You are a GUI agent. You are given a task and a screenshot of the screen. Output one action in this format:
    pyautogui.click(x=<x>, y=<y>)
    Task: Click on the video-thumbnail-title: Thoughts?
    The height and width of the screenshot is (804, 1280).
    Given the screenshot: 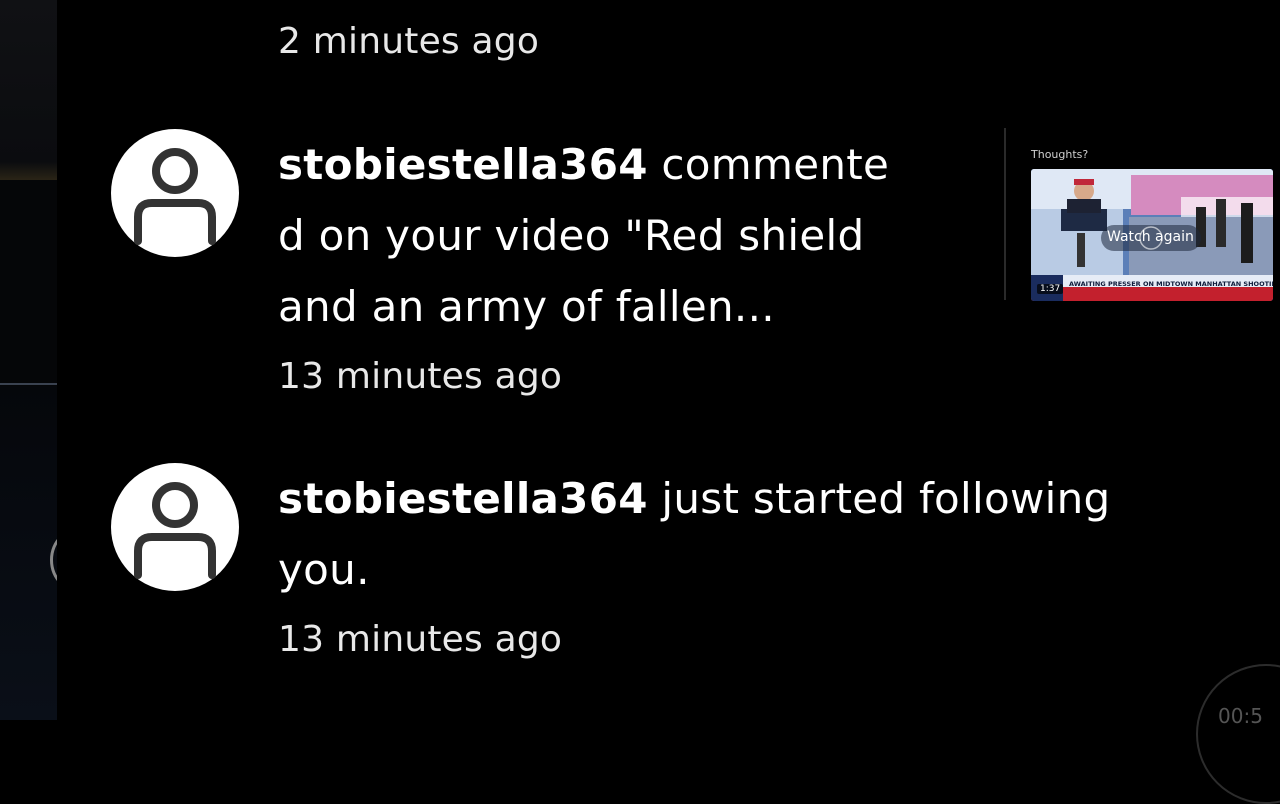 What is the action you would take?
    pyautogui.click(x=1060, y=154)
    